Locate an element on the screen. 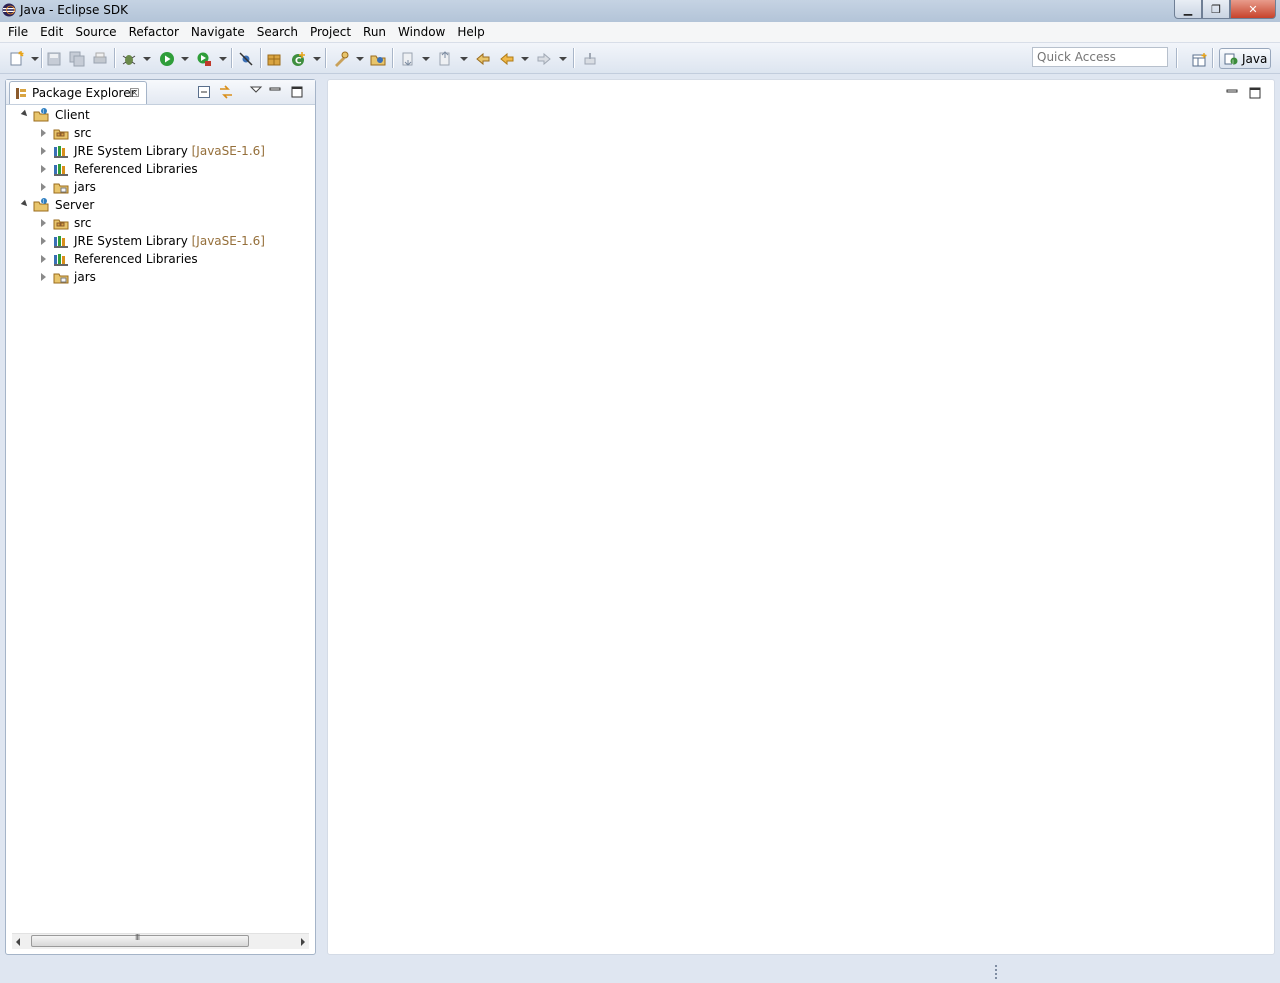 This screenshot has height=983, width=1280. status-bar-grip is located at coordinates (996, 973).